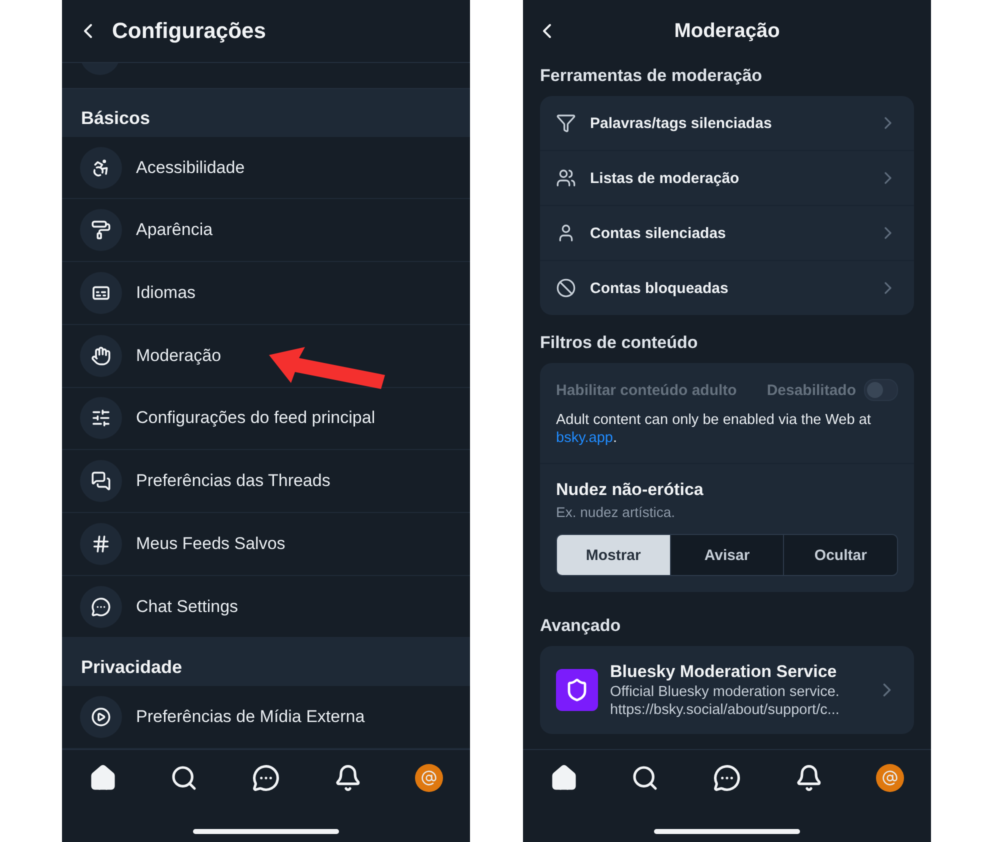 The width and height of the screenshot is (984, 842). I want to click on filter-title: Nudez não-erótica, so click(630, 490).